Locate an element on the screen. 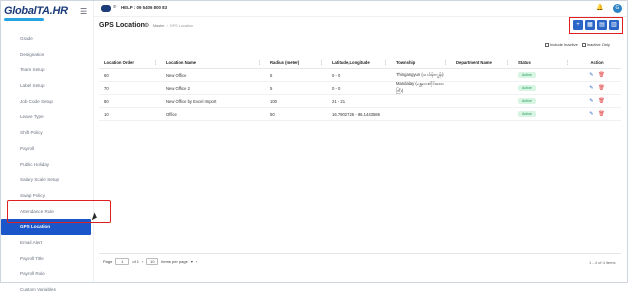 The height and width of the screenshot is (298, 628). sidebar-item-attendance-rule: Attendance Rule is located at coordinates (47, 212).